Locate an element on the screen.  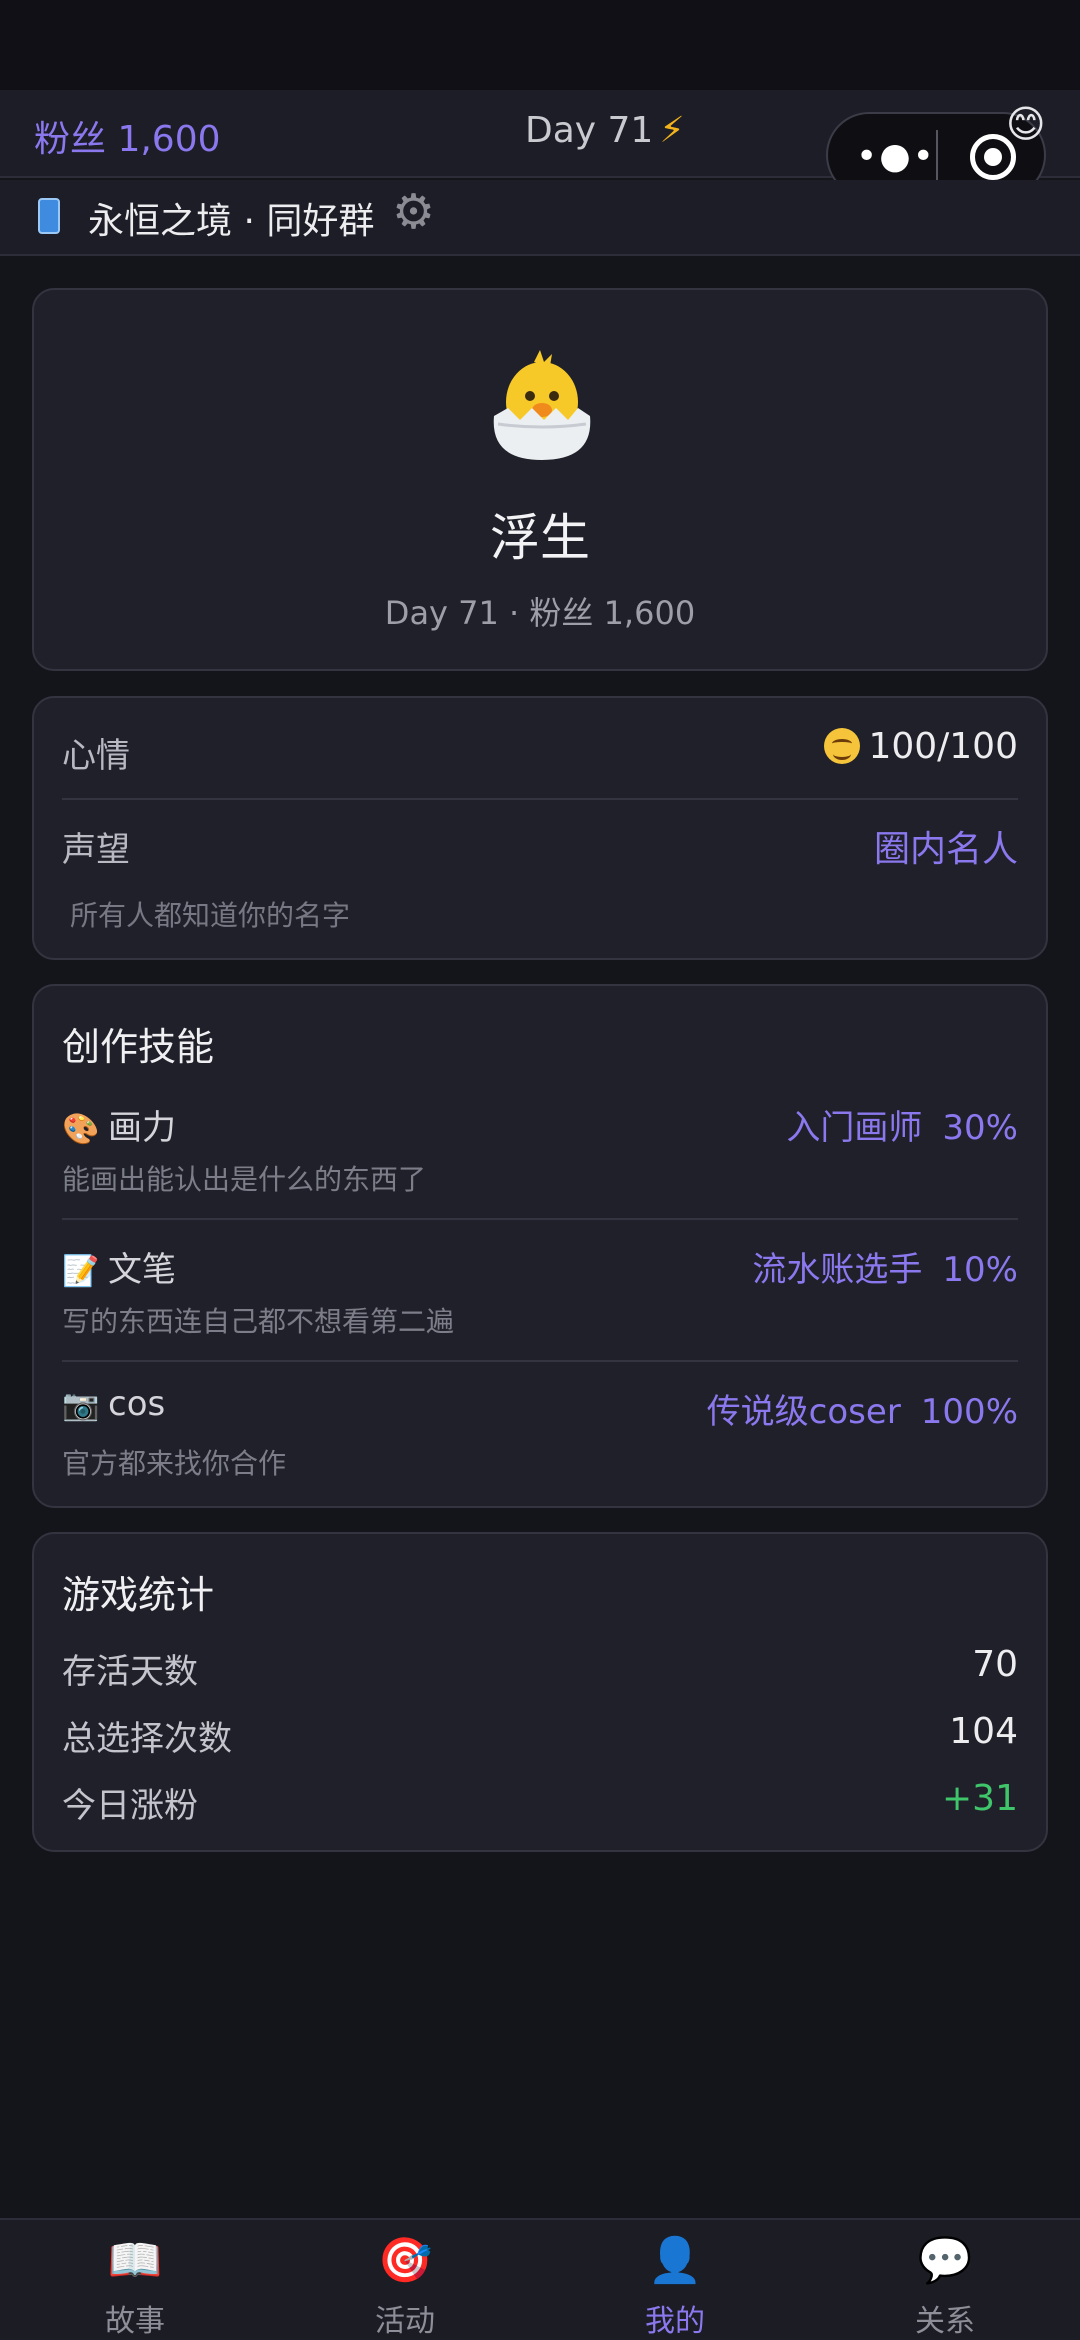
skill-name-drawing: 🎨 画力 is located at coordinates (119, 1124).